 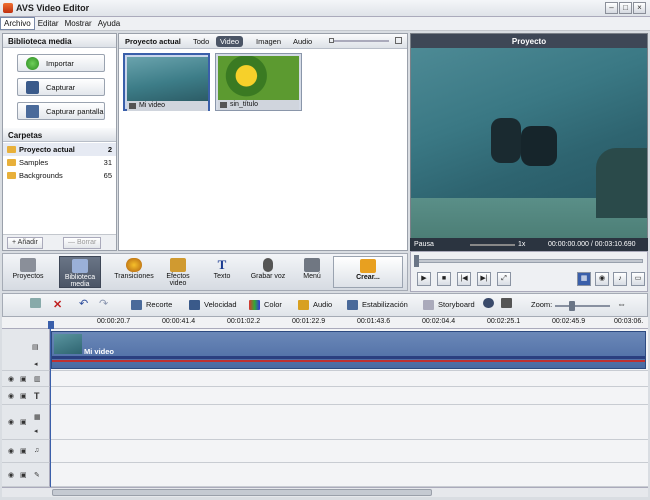 What do you see at coordinates (36, 364) in the screenshot?
I see `audio-link-icon: ◂` at bounding box center [36, 364].